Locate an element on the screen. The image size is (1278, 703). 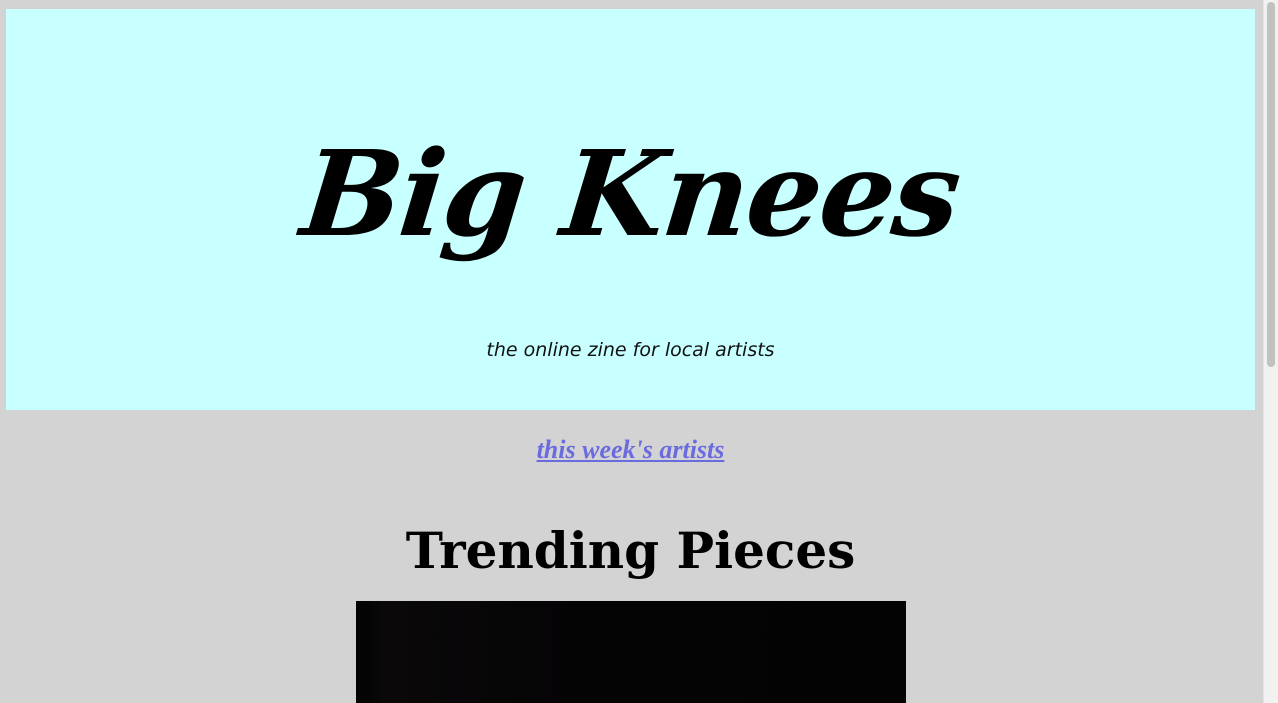
vertical-scrollbar is located at coordinates (1270, 351).